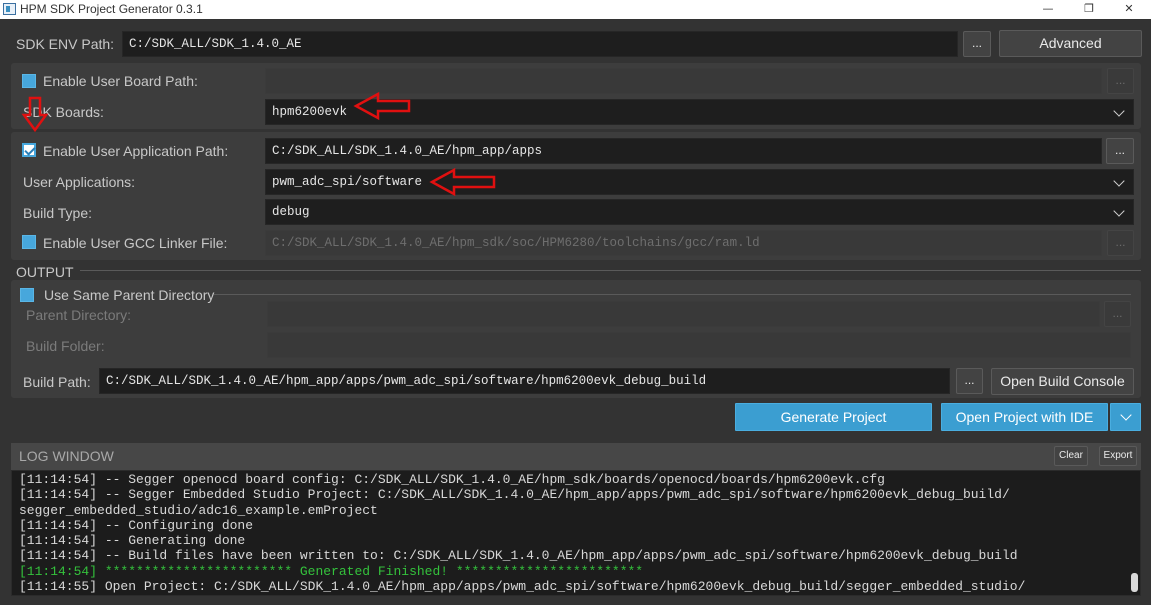 This screenshot has width=1151, height=605. Describe the element at coordinates (66, 456) in the screenshot. I see `log-window-title: LOG WINDOW` at that location.